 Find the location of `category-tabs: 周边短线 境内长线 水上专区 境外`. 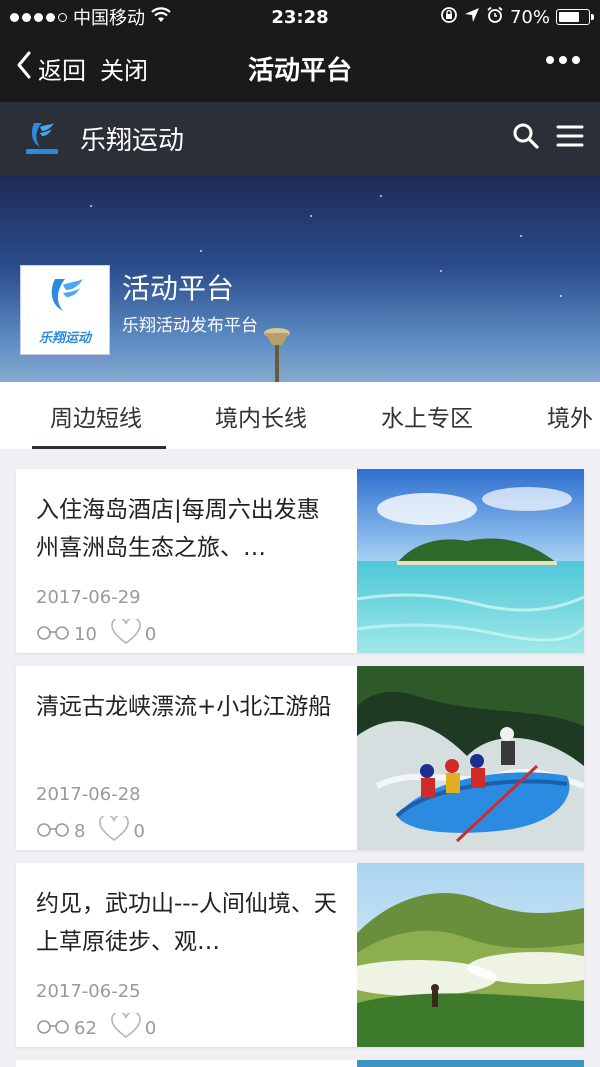

category-tabs: 周边短线 境内长线 水上专区 境外 is located at coordinates (300, 415).